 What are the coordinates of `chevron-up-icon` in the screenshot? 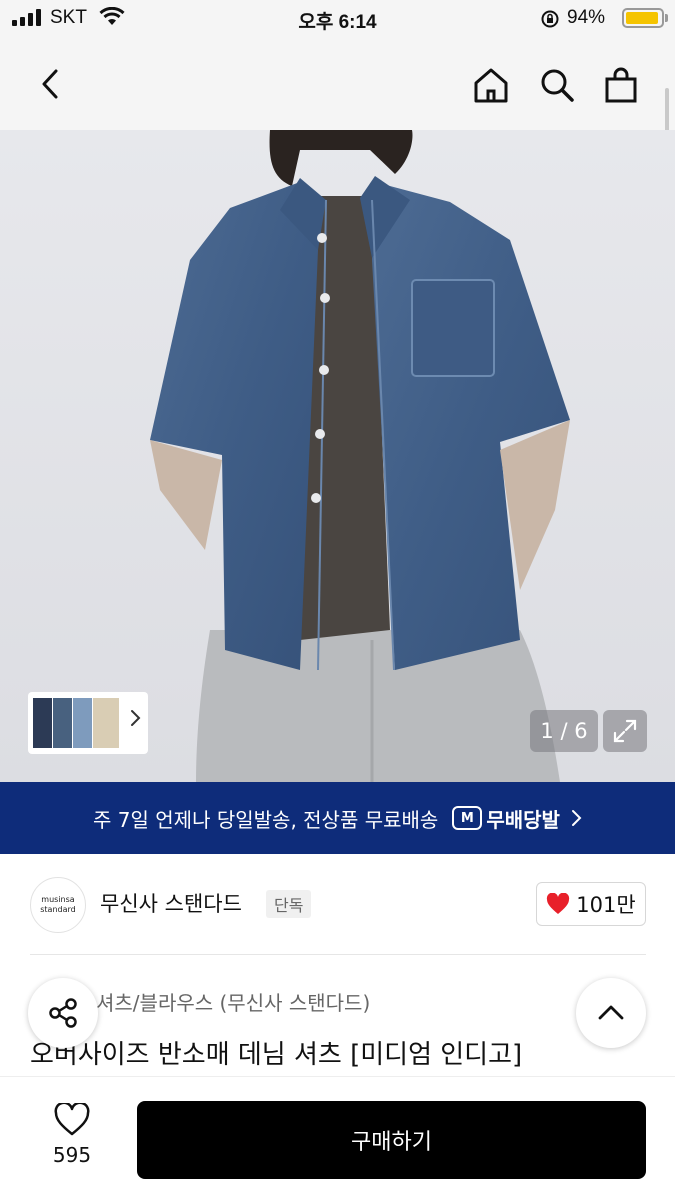 It's located at (611, 1012).